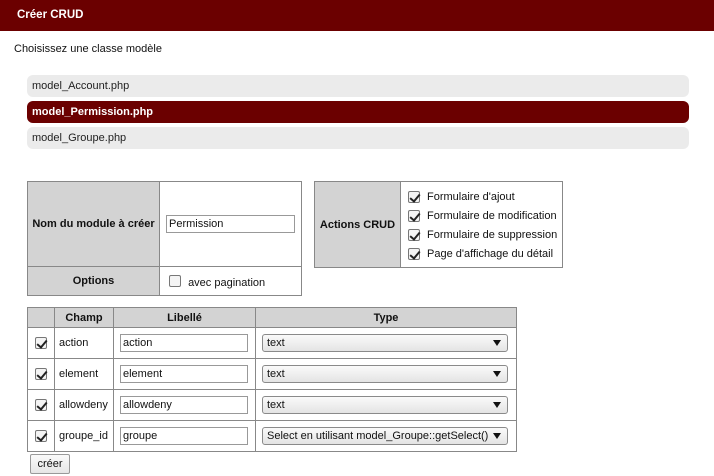  Describe the element at coordinates (386, 317) in the screenshot. I see `column-header-type: Type` at that location.